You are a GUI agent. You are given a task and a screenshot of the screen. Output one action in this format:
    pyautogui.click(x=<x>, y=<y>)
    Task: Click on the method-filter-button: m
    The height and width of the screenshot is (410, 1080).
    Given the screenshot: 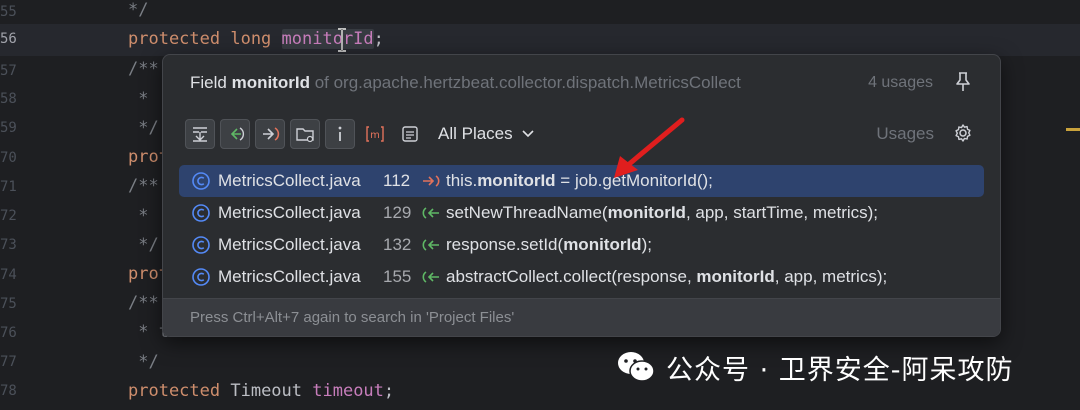 What is the action you would take?
    pyautogui.click(x=375, y=134)
    